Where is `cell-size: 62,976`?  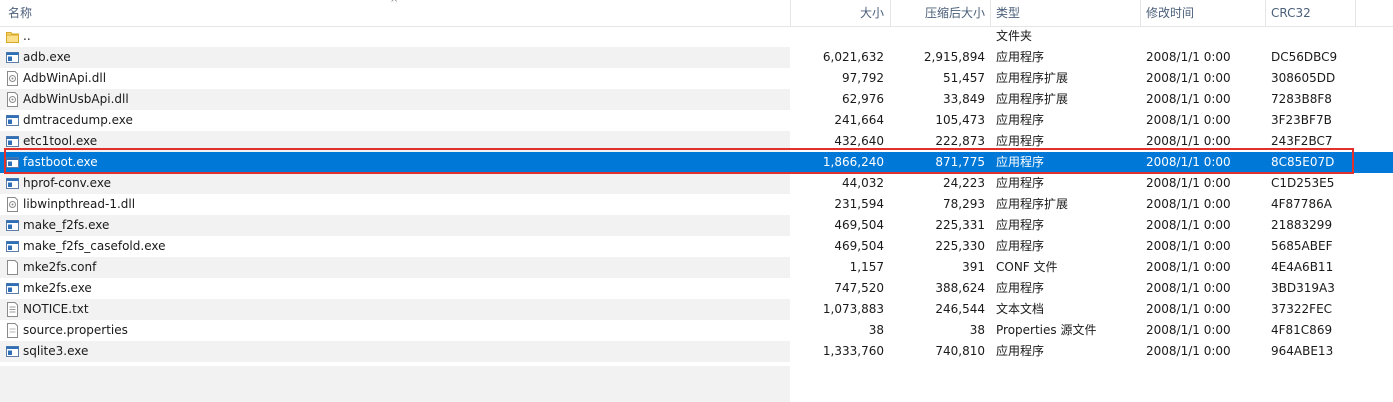 cell-size: 62,976 is located at coordinates (863, 99).